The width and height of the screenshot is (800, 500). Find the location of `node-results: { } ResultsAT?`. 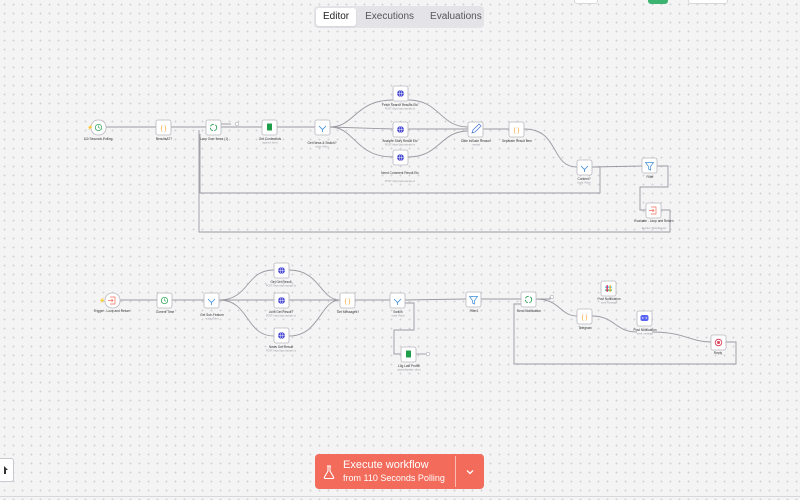

node-results: { } ResultsAT? is located at coordinates (163, 130).